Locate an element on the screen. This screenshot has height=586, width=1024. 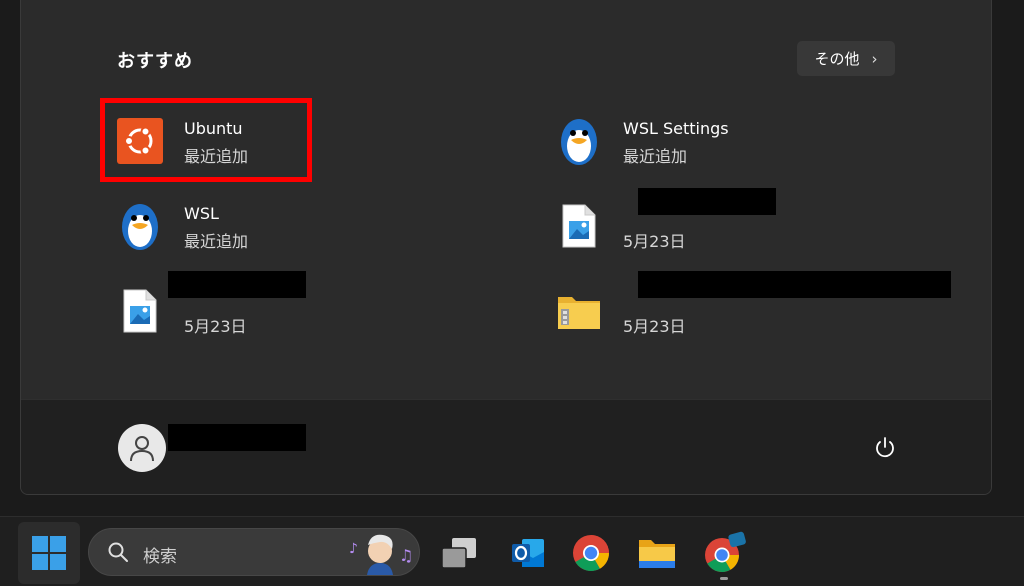
recommended-item-wsl-settings: WSL Settings 最近追加 is located at coordinates (748, 141).